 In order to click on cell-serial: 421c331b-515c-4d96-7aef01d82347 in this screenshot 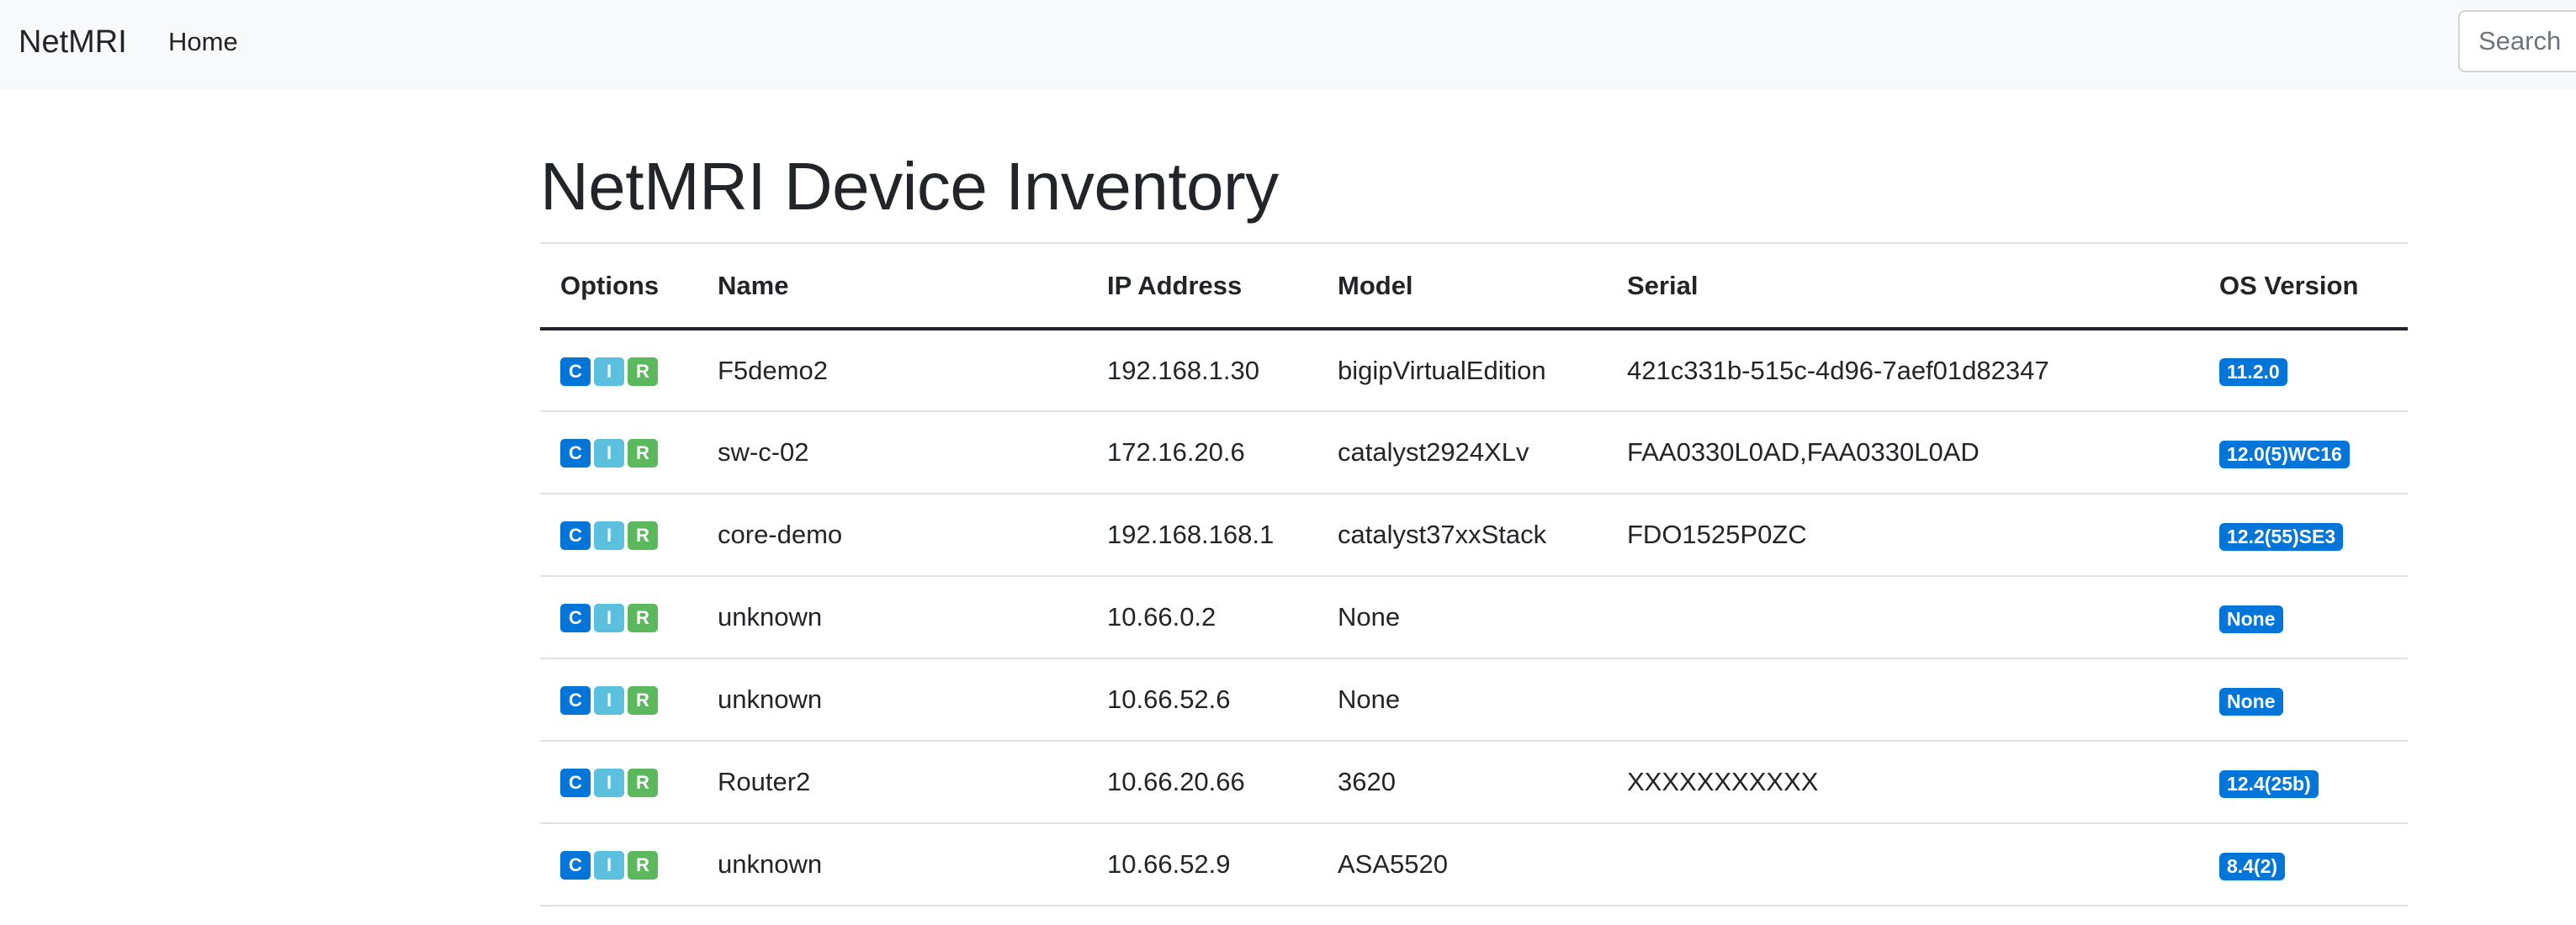, I will do `click(1903, 371)`.